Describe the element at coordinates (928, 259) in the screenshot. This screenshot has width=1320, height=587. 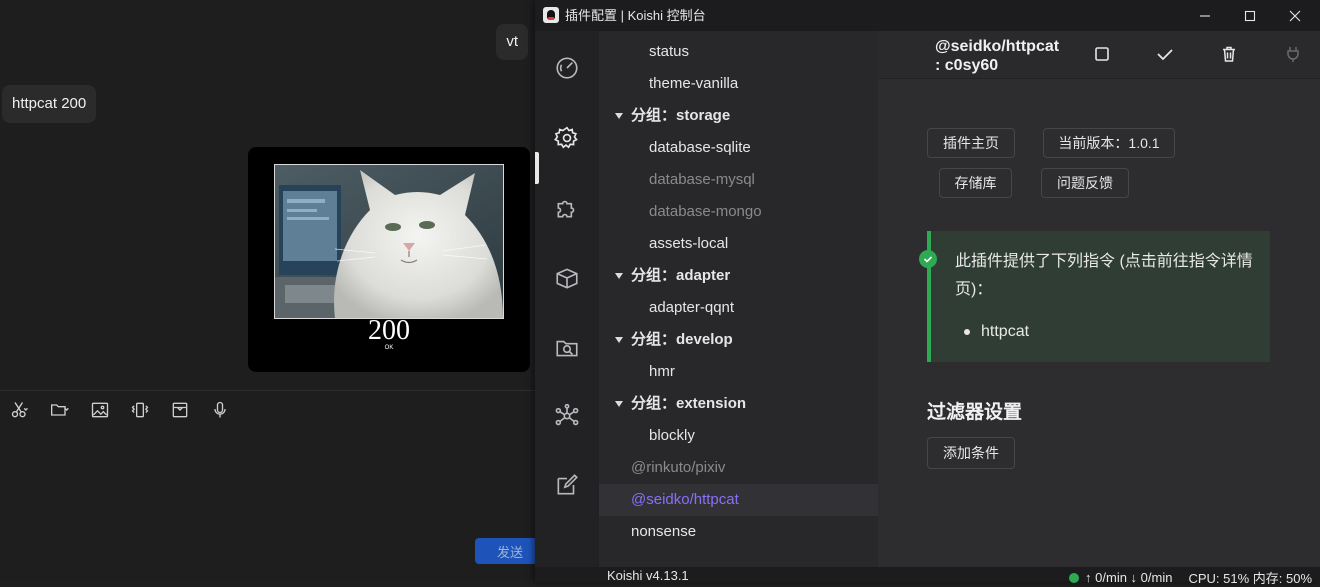
I see `check-circle-icon` at that location.